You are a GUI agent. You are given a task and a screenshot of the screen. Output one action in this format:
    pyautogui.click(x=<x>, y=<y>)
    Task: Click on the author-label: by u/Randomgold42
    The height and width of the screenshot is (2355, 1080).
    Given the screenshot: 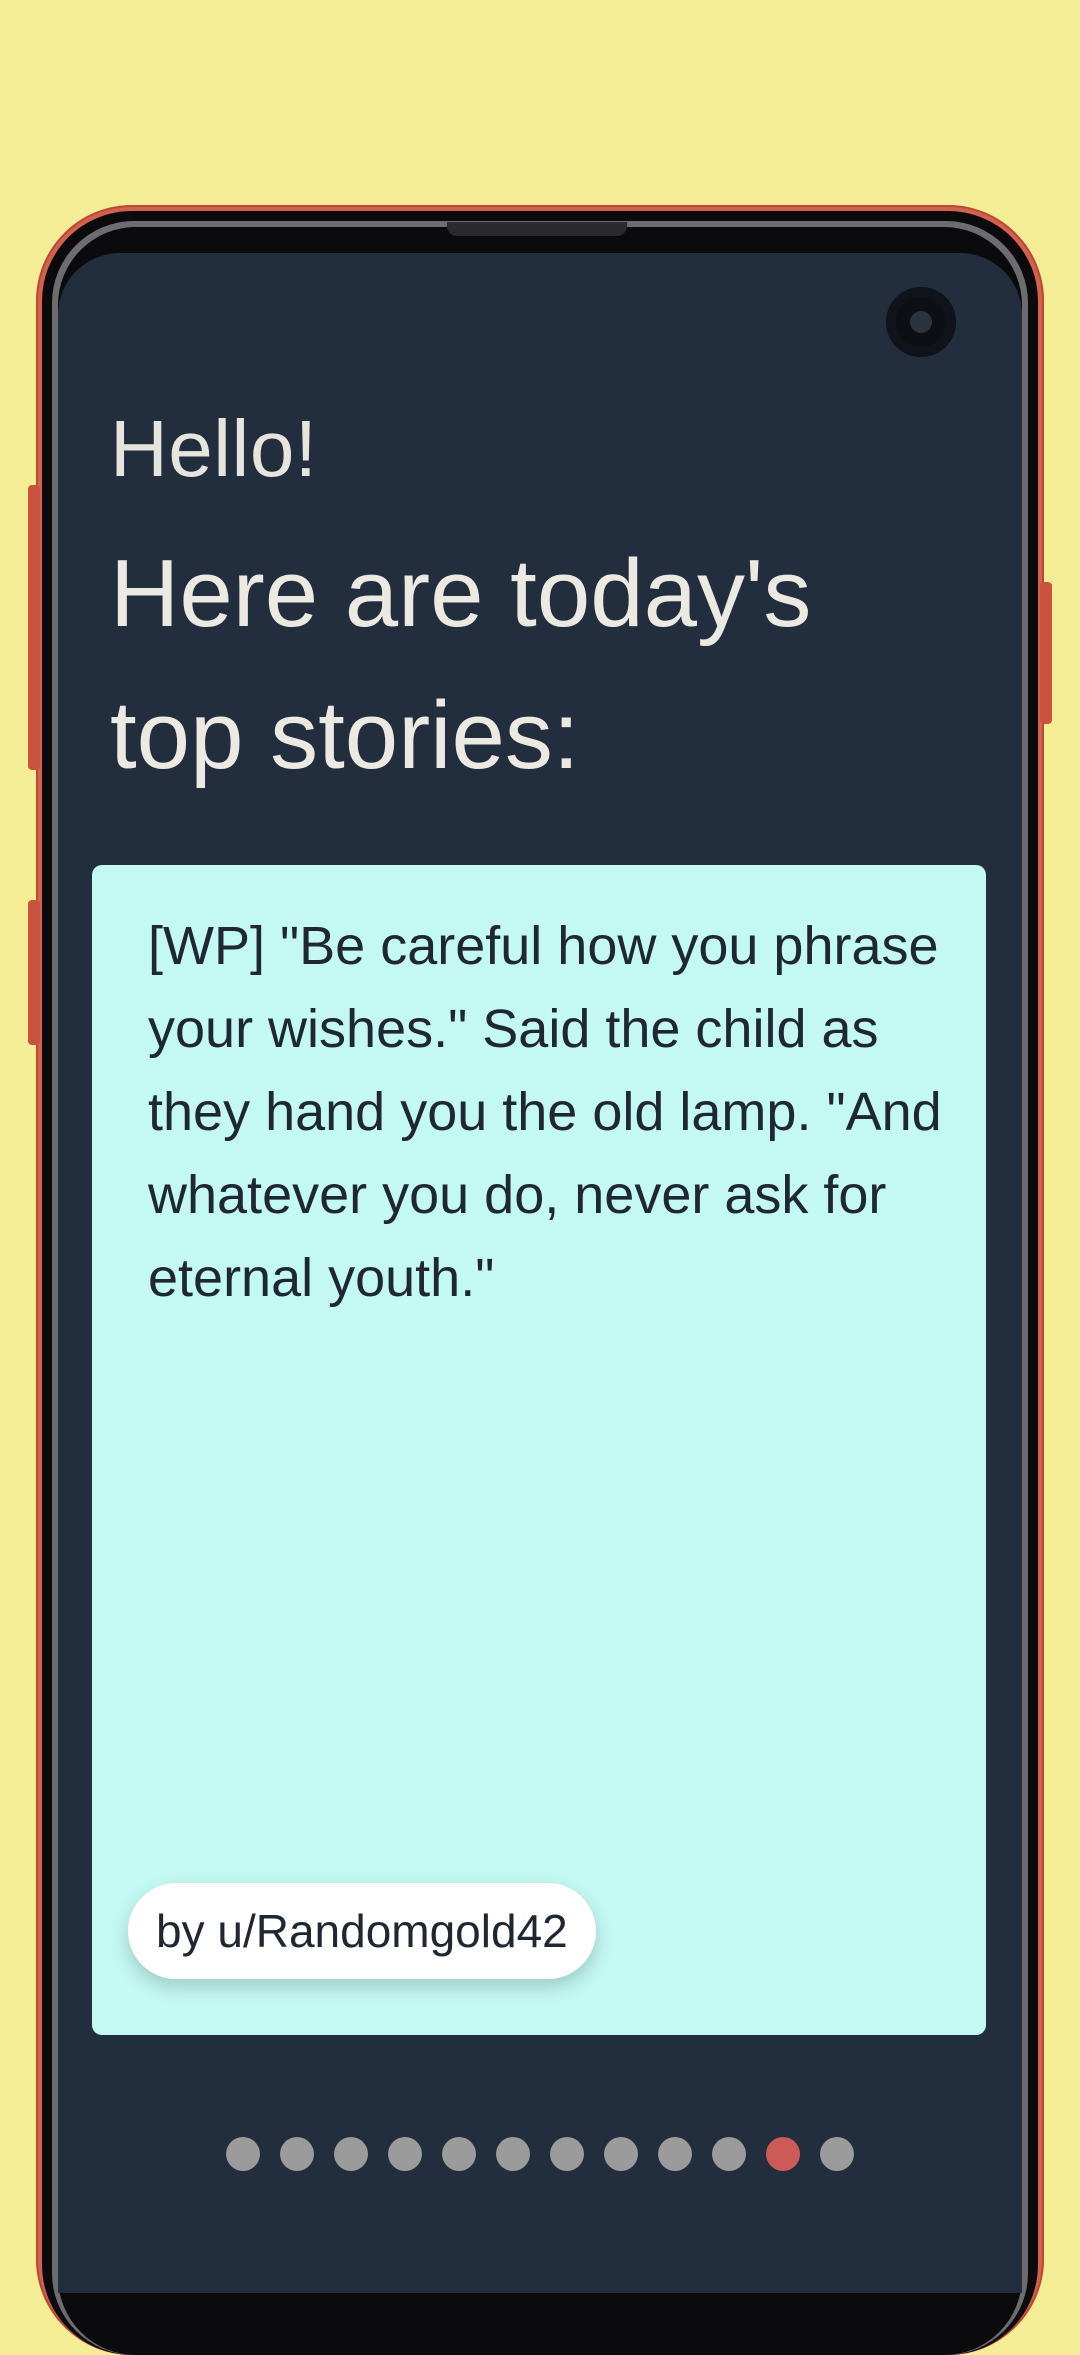 What is the action you would take?
    pyautogui.click(x=362, y=1931)
    